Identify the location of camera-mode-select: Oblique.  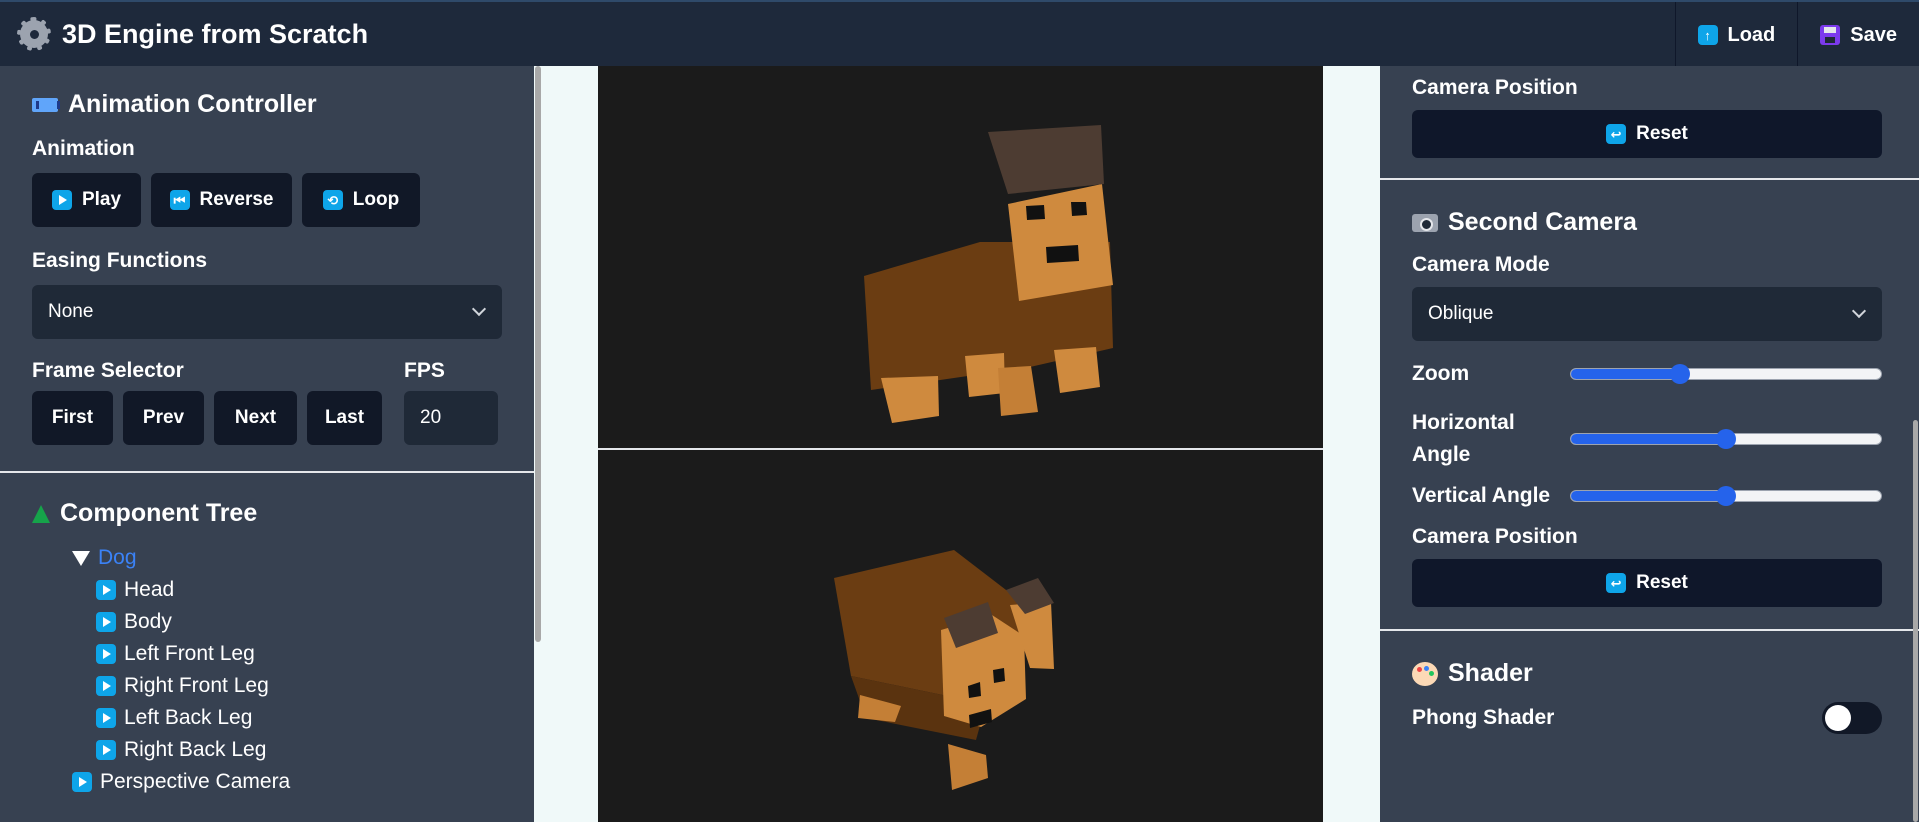
(1647, 314).